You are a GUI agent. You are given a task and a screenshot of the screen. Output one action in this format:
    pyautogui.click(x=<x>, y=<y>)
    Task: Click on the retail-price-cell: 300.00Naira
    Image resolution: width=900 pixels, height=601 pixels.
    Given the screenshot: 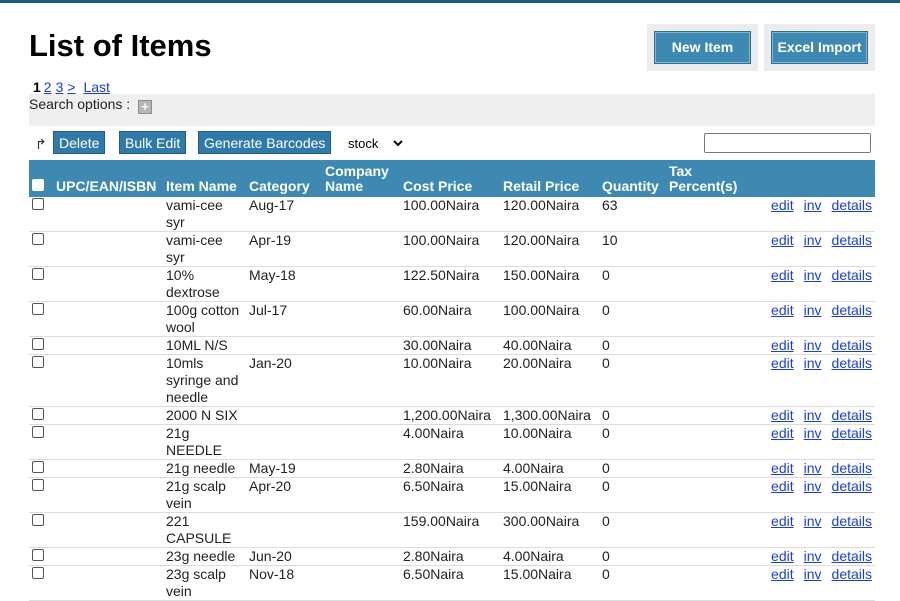 What is the action you would take?
    pyautogui.click(x=549, y=530)
    